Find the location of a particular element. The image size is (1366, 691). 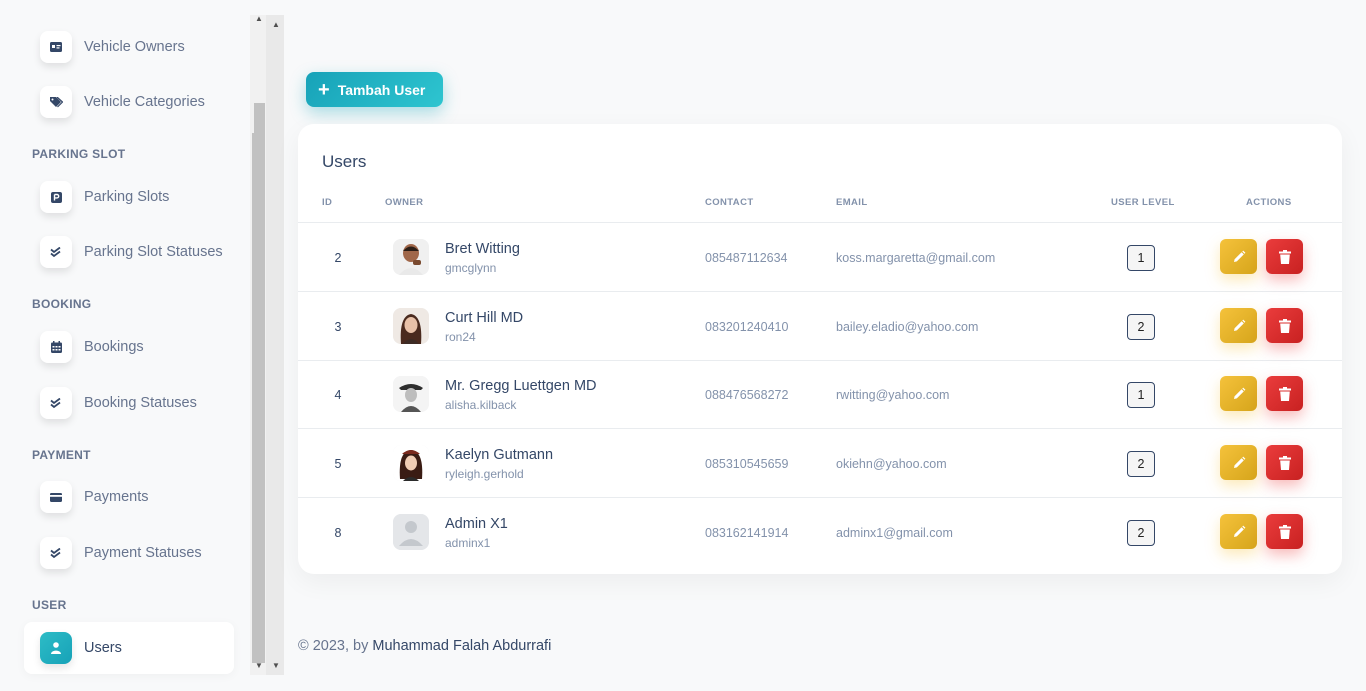

row-id: 3 is located at coordinates (338, 326).